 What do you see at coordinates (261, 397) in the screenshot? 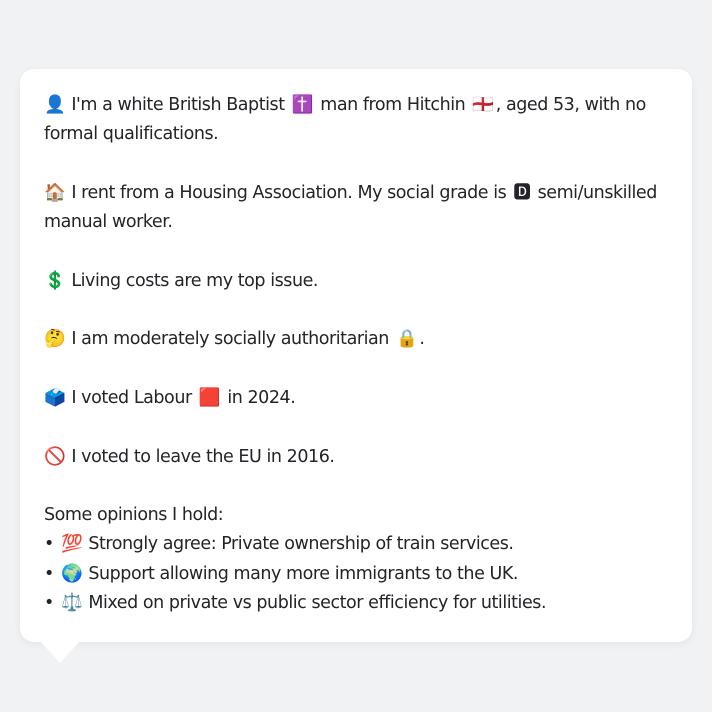
I see `vote2024-text-2: in 2024.` at bounding box center [261, 397].